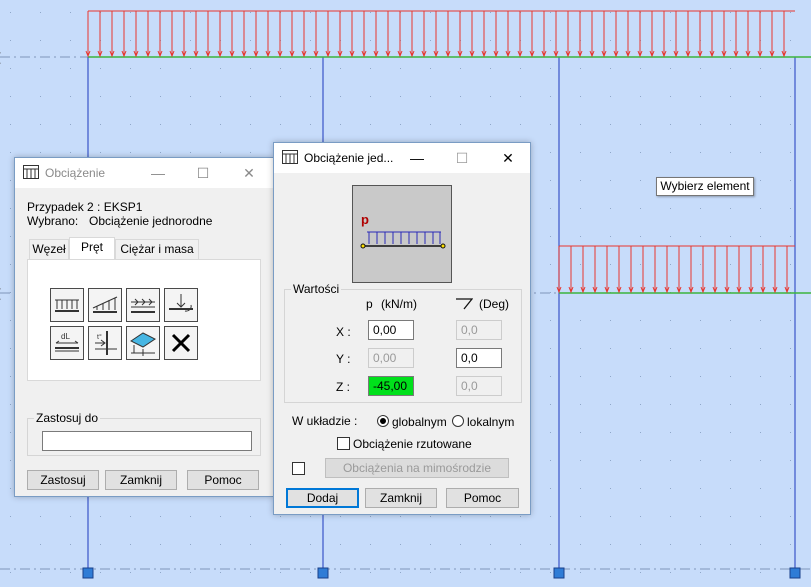 The image size is (811, 587). Describe the element at coordinates (105, 305) in the screenshot. I see `trapezoidal-load-icon` at that location.